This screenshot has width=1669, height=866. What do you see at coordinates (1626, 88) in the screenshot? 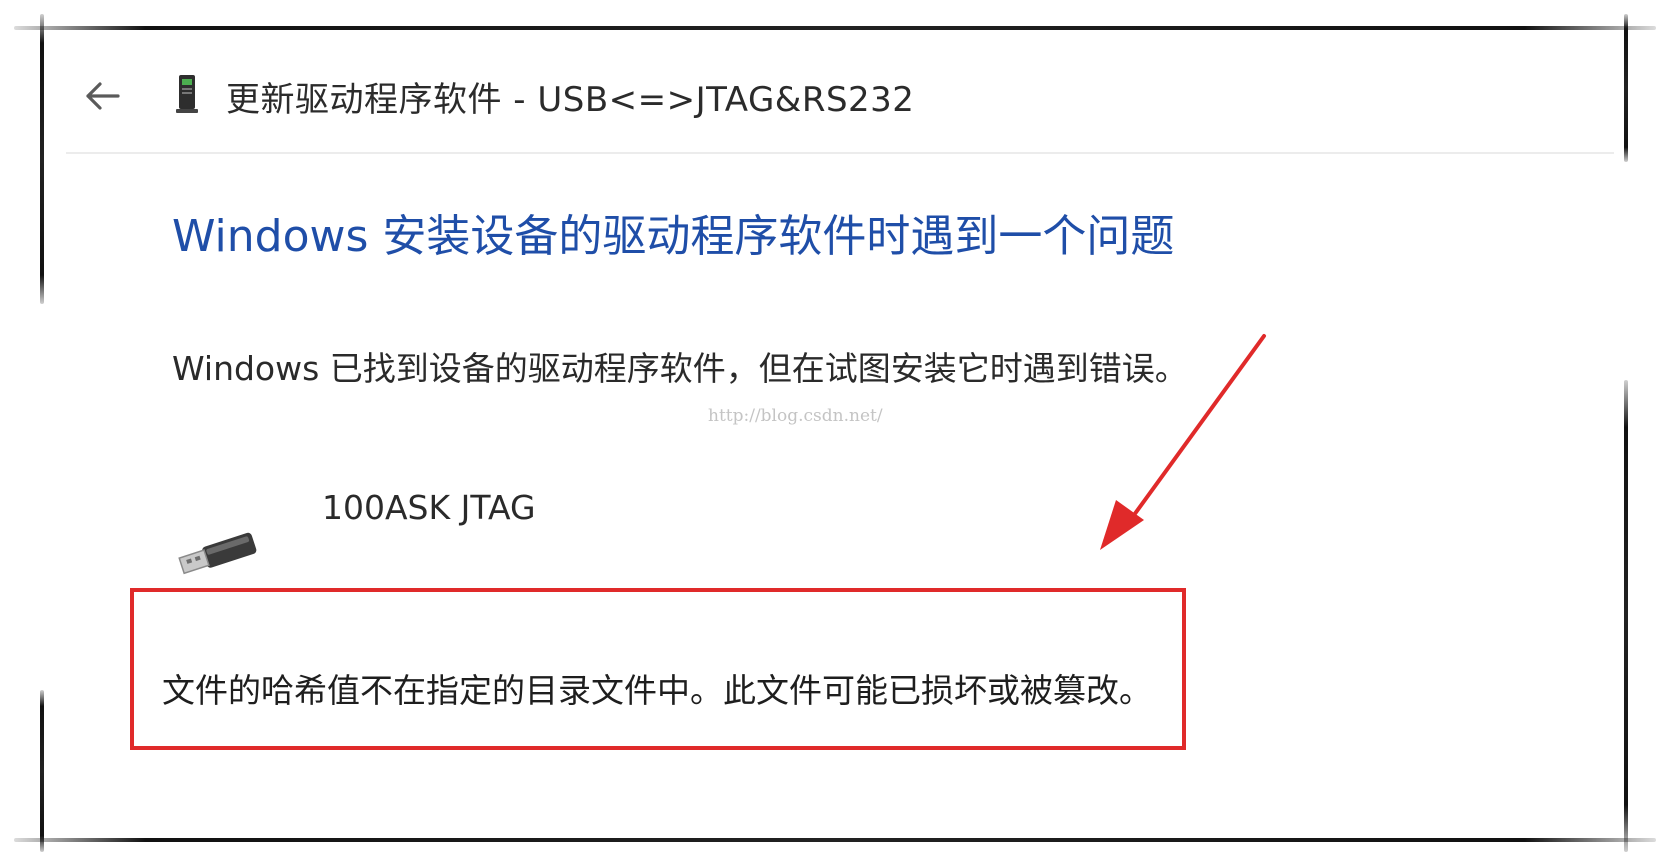
I see `frame-right-border` at bounding box center [1626, 88].